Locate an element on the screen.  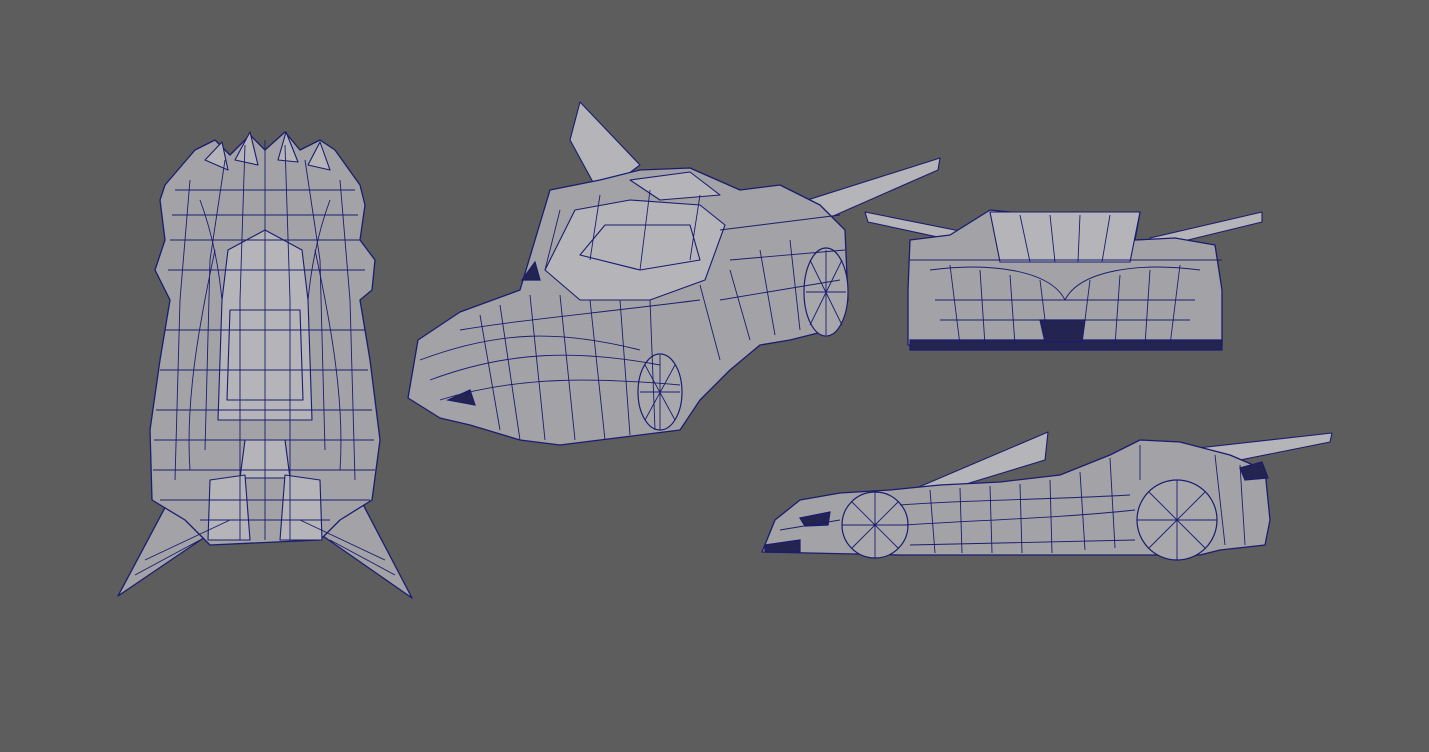
car-side-view is located at coordinates (1047, 496).